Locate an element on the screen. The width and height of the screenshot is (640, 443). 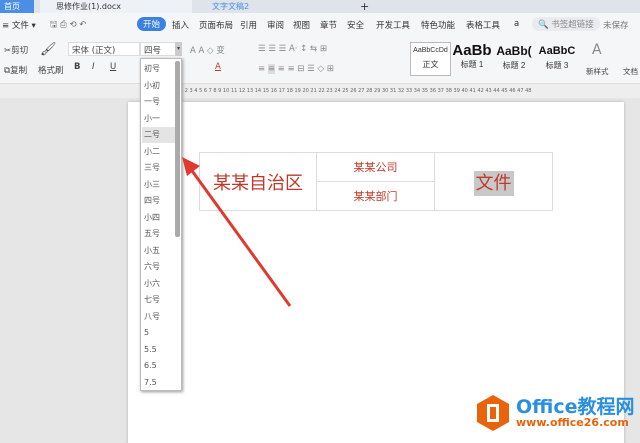
watermark-logo: Office教程网 www.office26.com is located at coordinates (555, 414).